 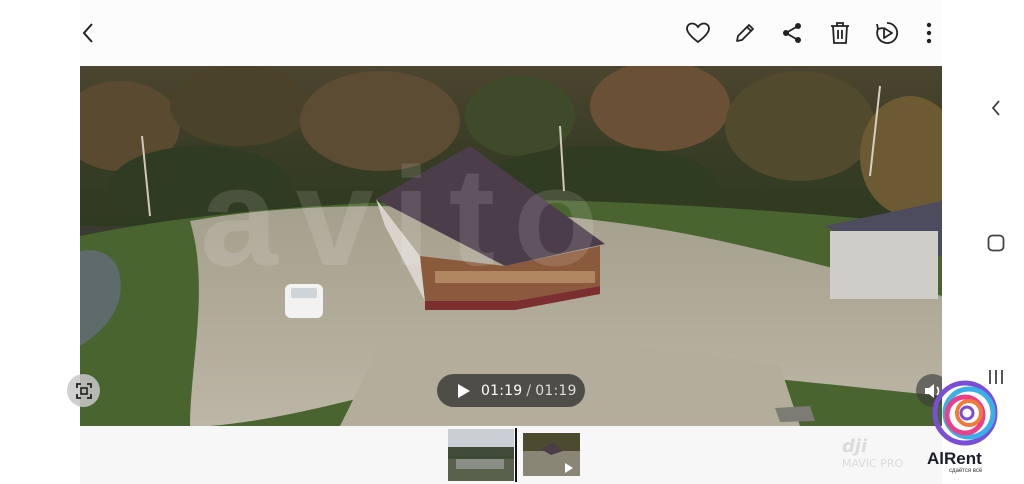 I want to click on delete-button, so click(x=840, y=33).